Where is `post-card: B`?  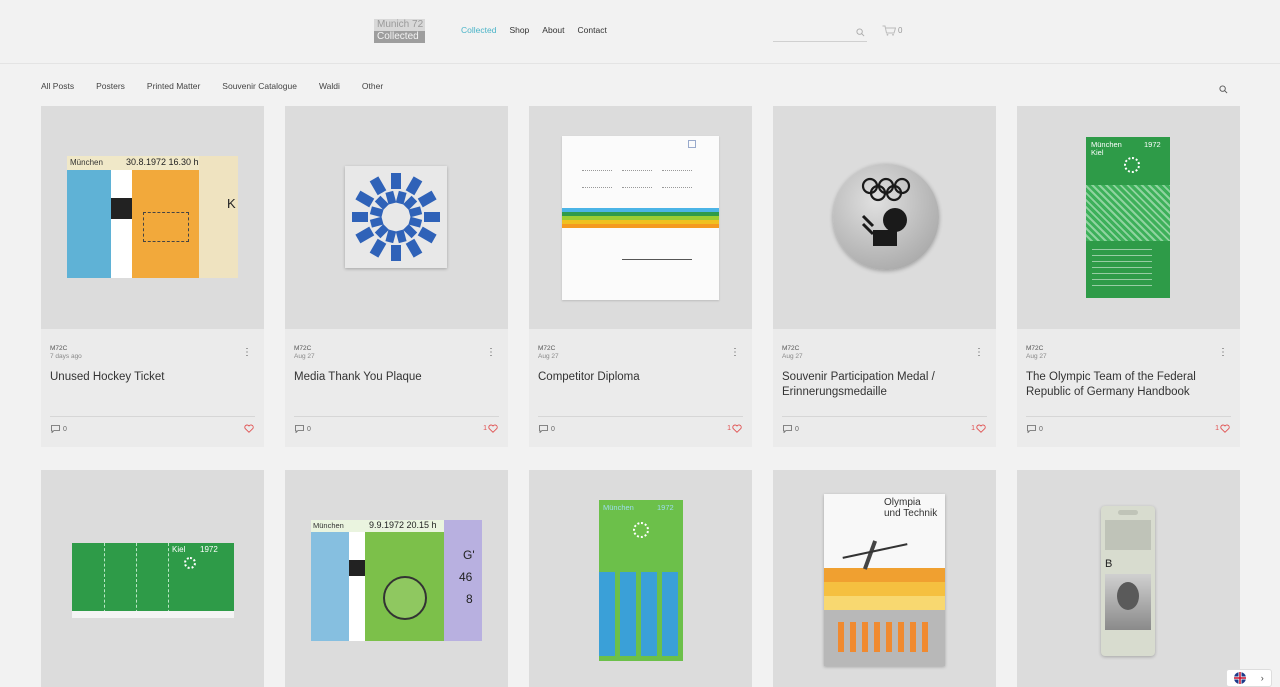 post-card: B is located at coordinates (1128, 578).